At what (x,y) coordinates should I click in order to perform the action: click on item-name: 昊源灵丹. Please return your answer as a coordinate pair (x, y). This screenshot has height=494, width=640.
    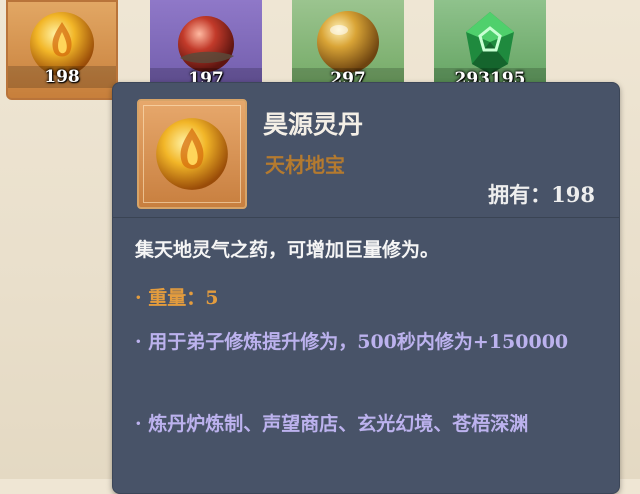
    Looking at the image, I should click on (313, 124).